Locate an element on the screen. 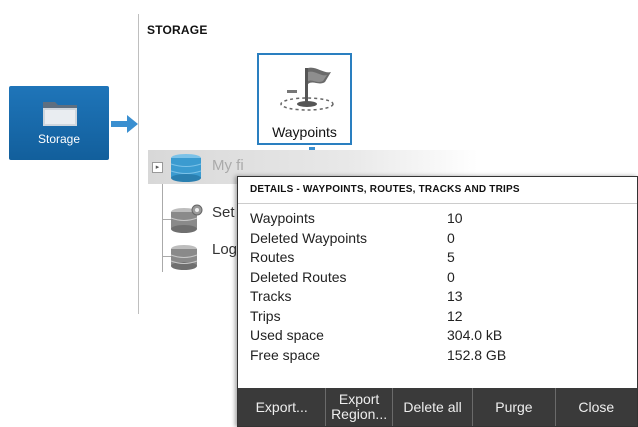 Image resolution: width=638 pixels, height=427 pixels. storage-tile: Storage is located at coordinates (59, 123).